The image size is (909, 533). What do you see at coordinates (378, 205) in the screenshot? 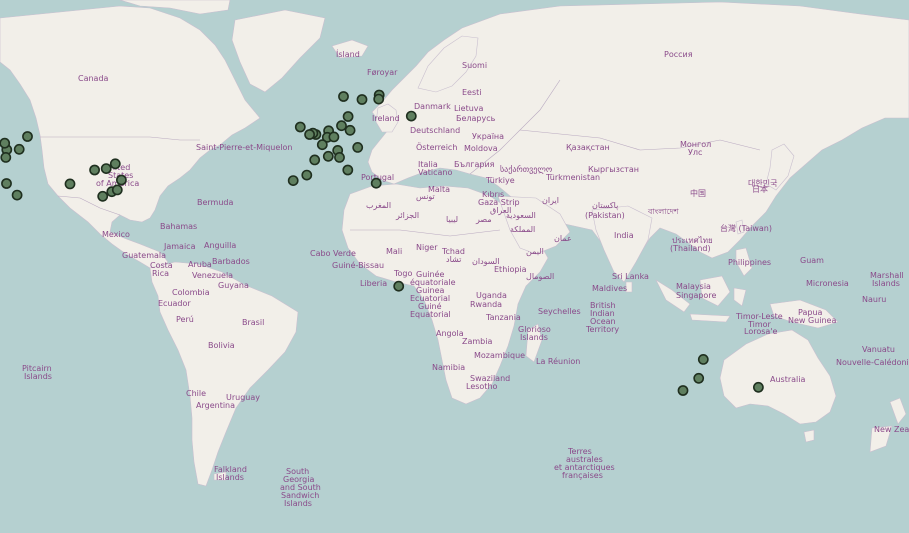
I see `label-morocco-1: المغرب` at bounding box center [378, 205].